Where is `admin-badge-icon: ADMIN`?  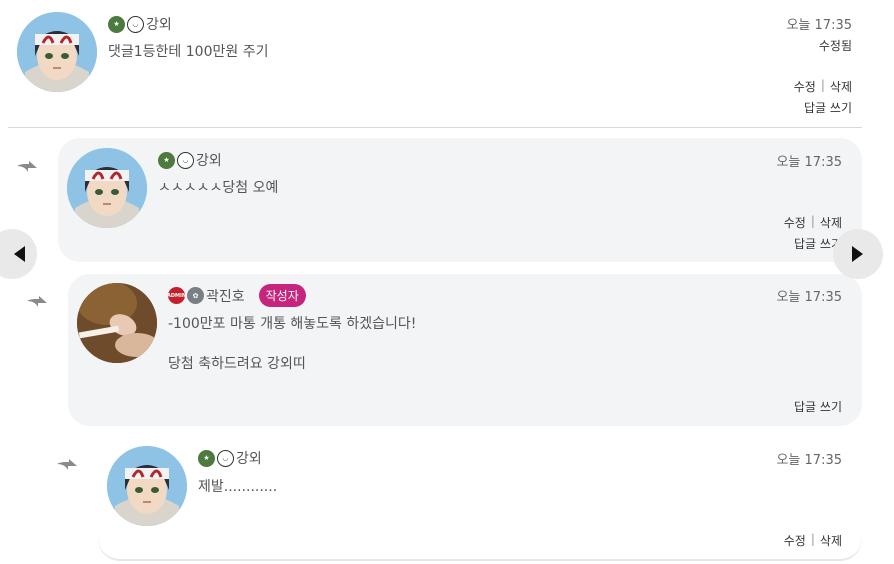
admin-badge-icon: ADMIN is located at coordinates (176, 295).